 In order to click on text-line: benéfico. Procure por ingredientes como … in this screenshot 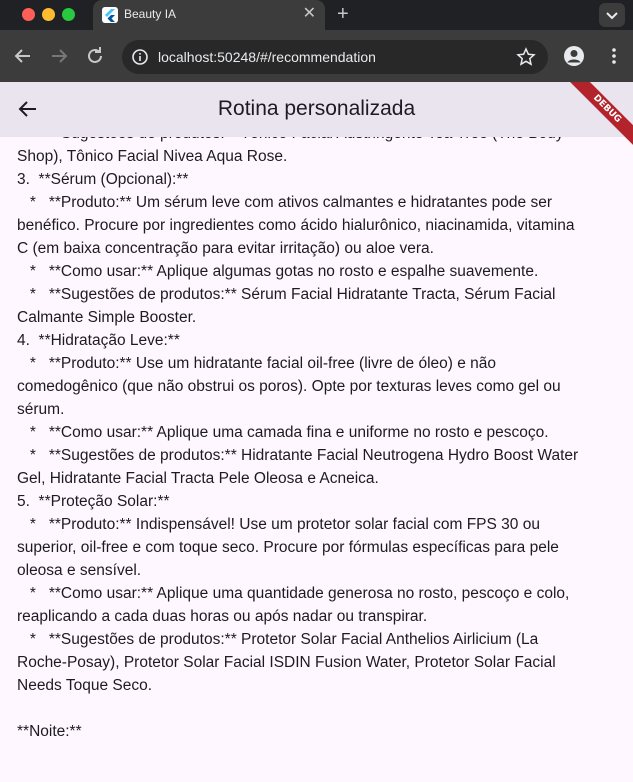, I will do `click(296, 225)`.